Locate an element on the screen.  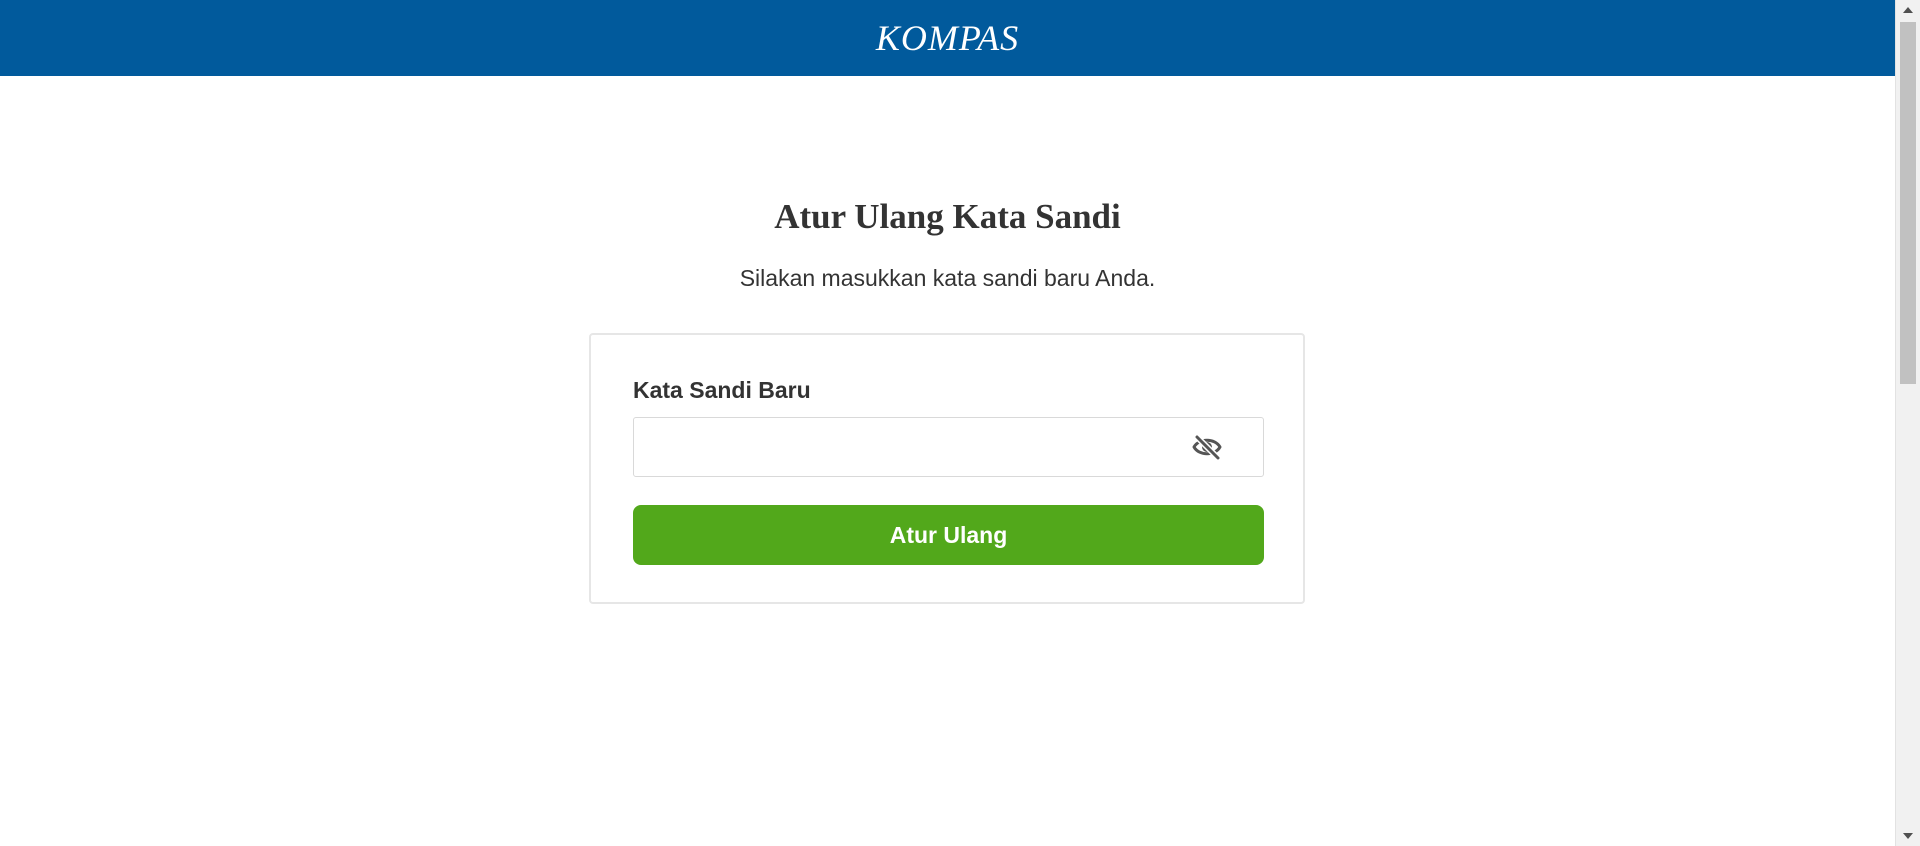
site-header: KOMPAS is located at coordinates (947, 38).